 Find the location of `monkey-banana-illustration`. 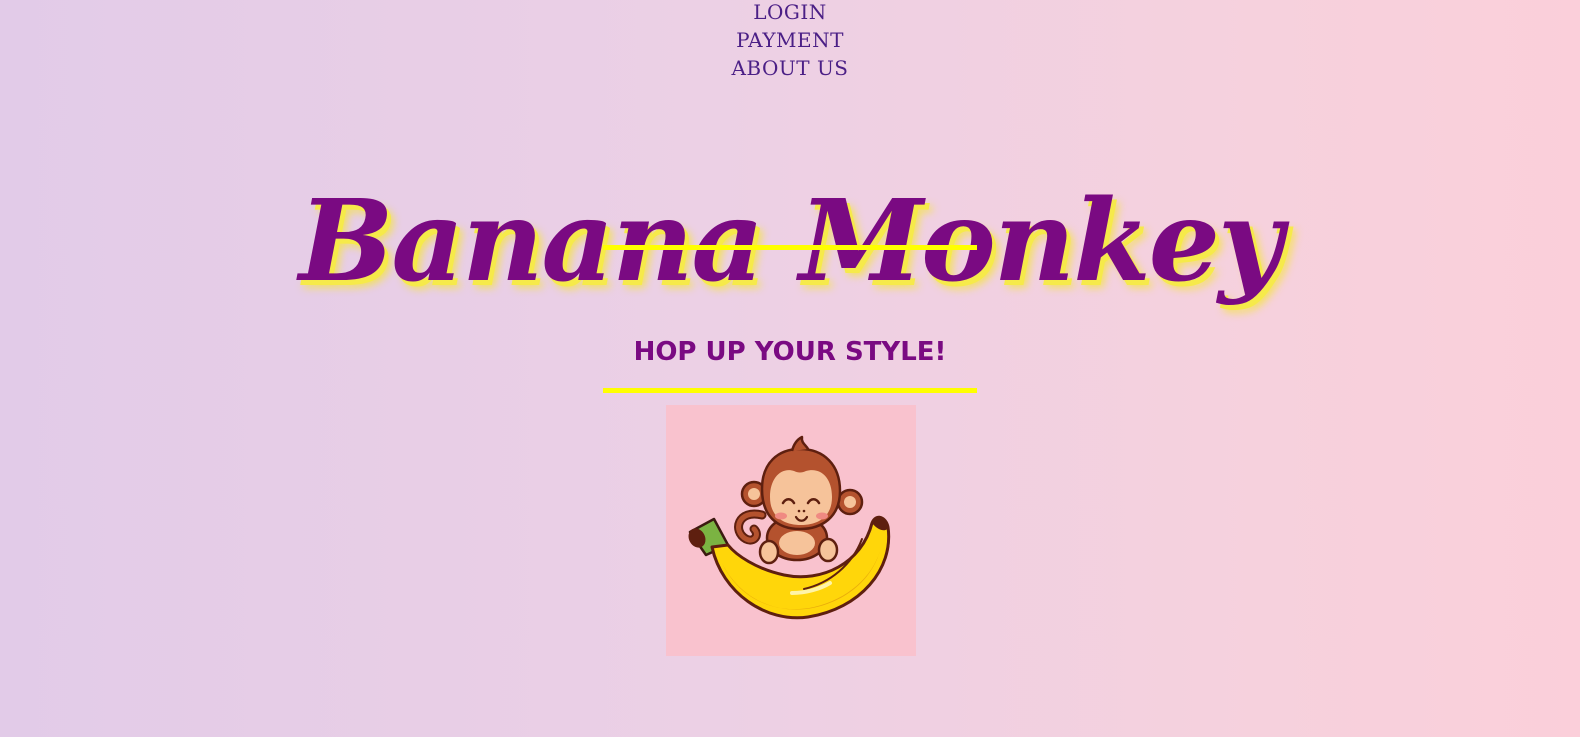

monkey-banana-illustration is located at coordinates (789, 527).